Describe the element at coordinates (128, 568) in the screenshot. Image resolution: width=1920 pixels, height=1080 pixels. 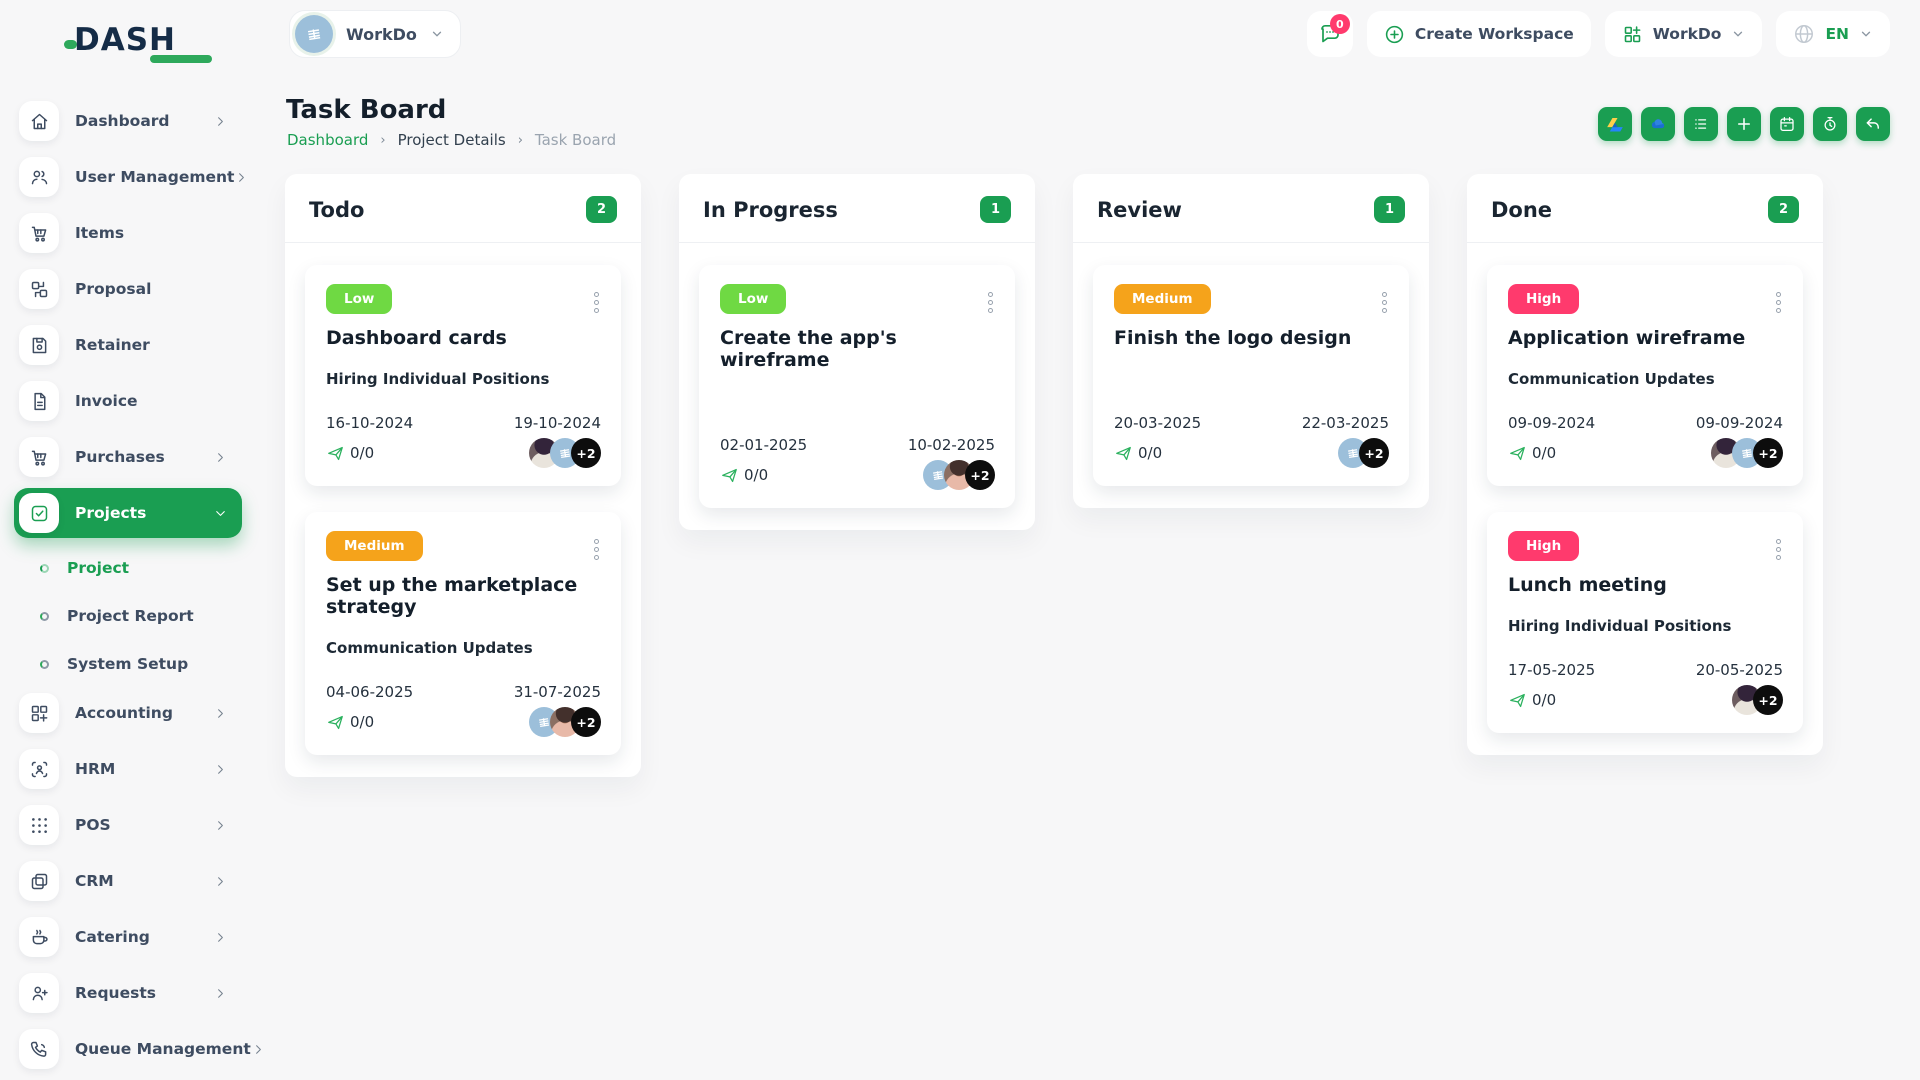
I see `sidebar-subitem-project: Project` at that location.